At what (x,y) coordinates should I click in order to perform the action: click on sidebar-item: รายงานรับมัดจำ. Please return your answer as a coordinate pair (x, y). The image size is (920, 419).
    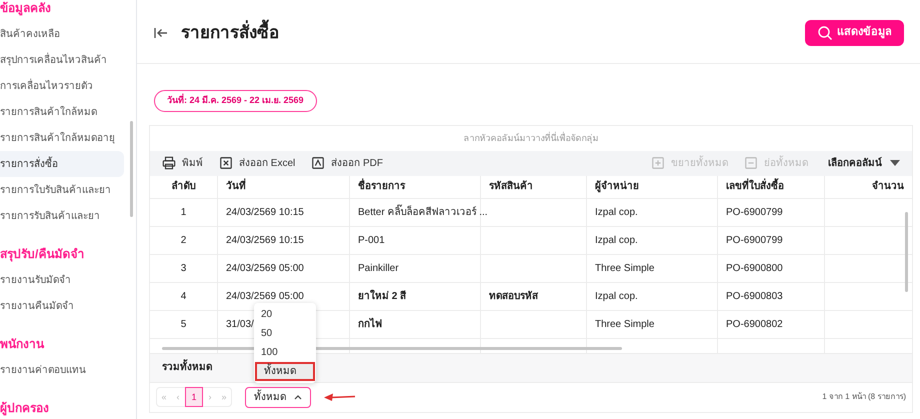
    Looking at the image, I should click on (62, 280).